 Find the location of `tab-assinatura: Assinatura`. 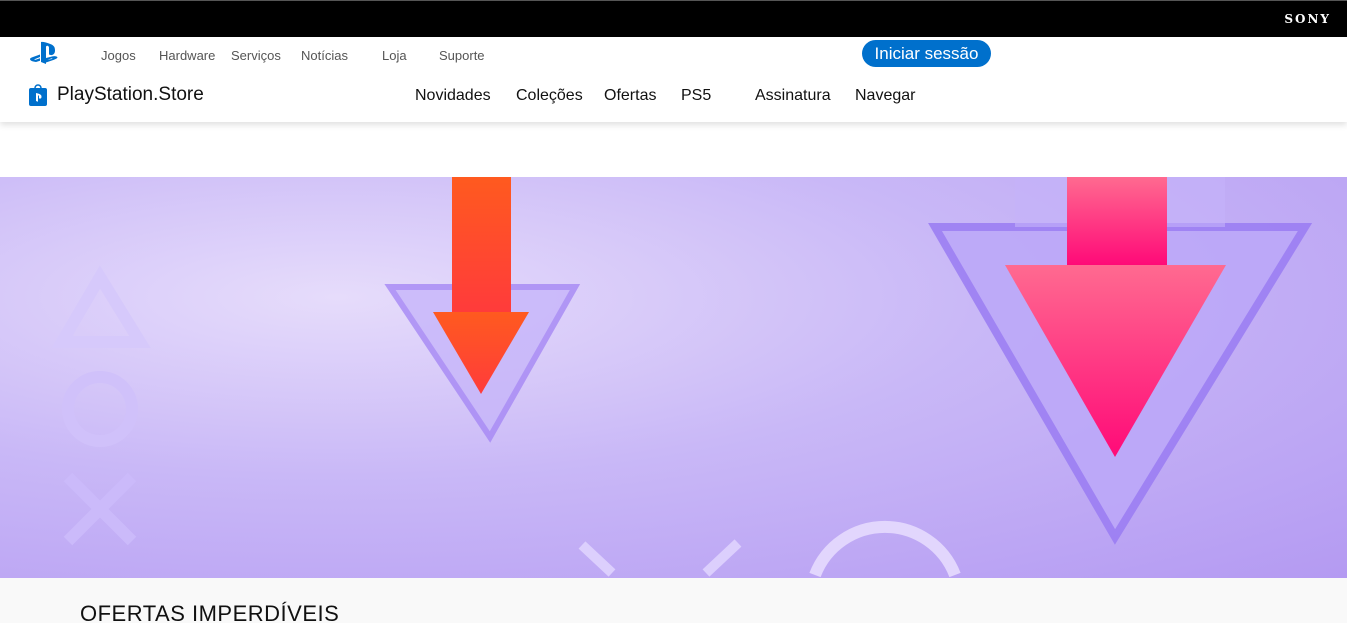

tab-assinatura: Assinatura is located at coordinates (793, 96).